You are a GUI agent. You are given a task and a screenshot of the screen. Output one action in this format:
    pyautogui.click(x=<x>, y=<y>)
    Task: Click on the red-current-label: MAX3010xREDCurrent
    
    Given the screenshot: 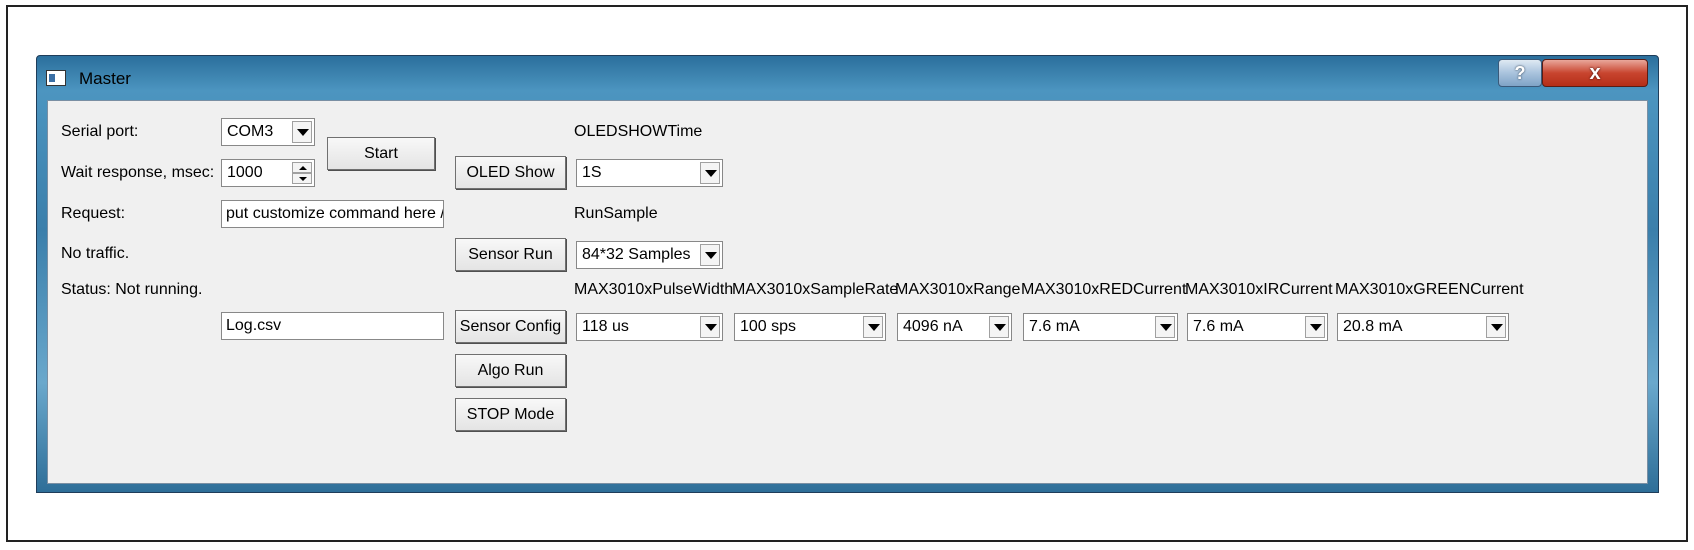 What is the action you would take?
    pyautogui.click(x=1104, y=289)
    